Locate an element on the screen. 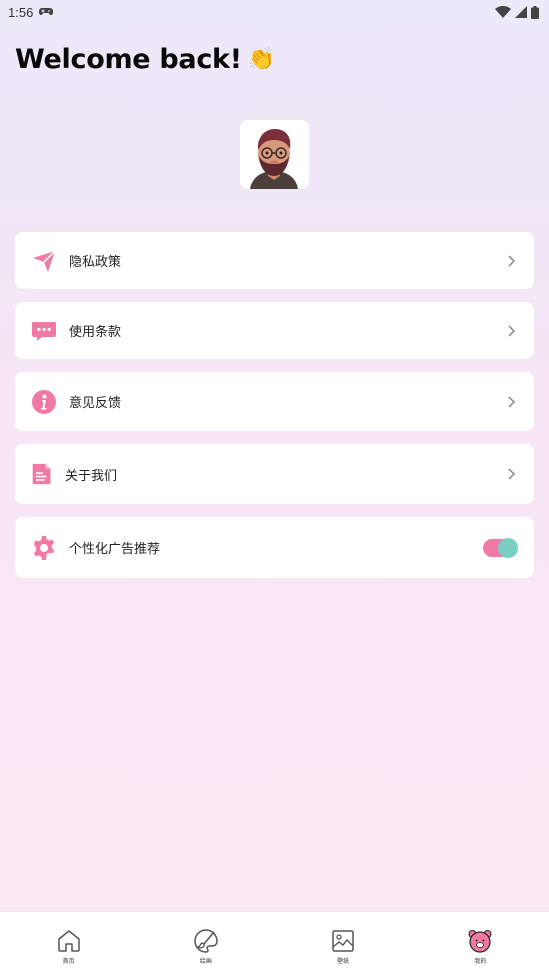  menu-item-feedback: 意见反馈 is located at coordinates (274, 401).